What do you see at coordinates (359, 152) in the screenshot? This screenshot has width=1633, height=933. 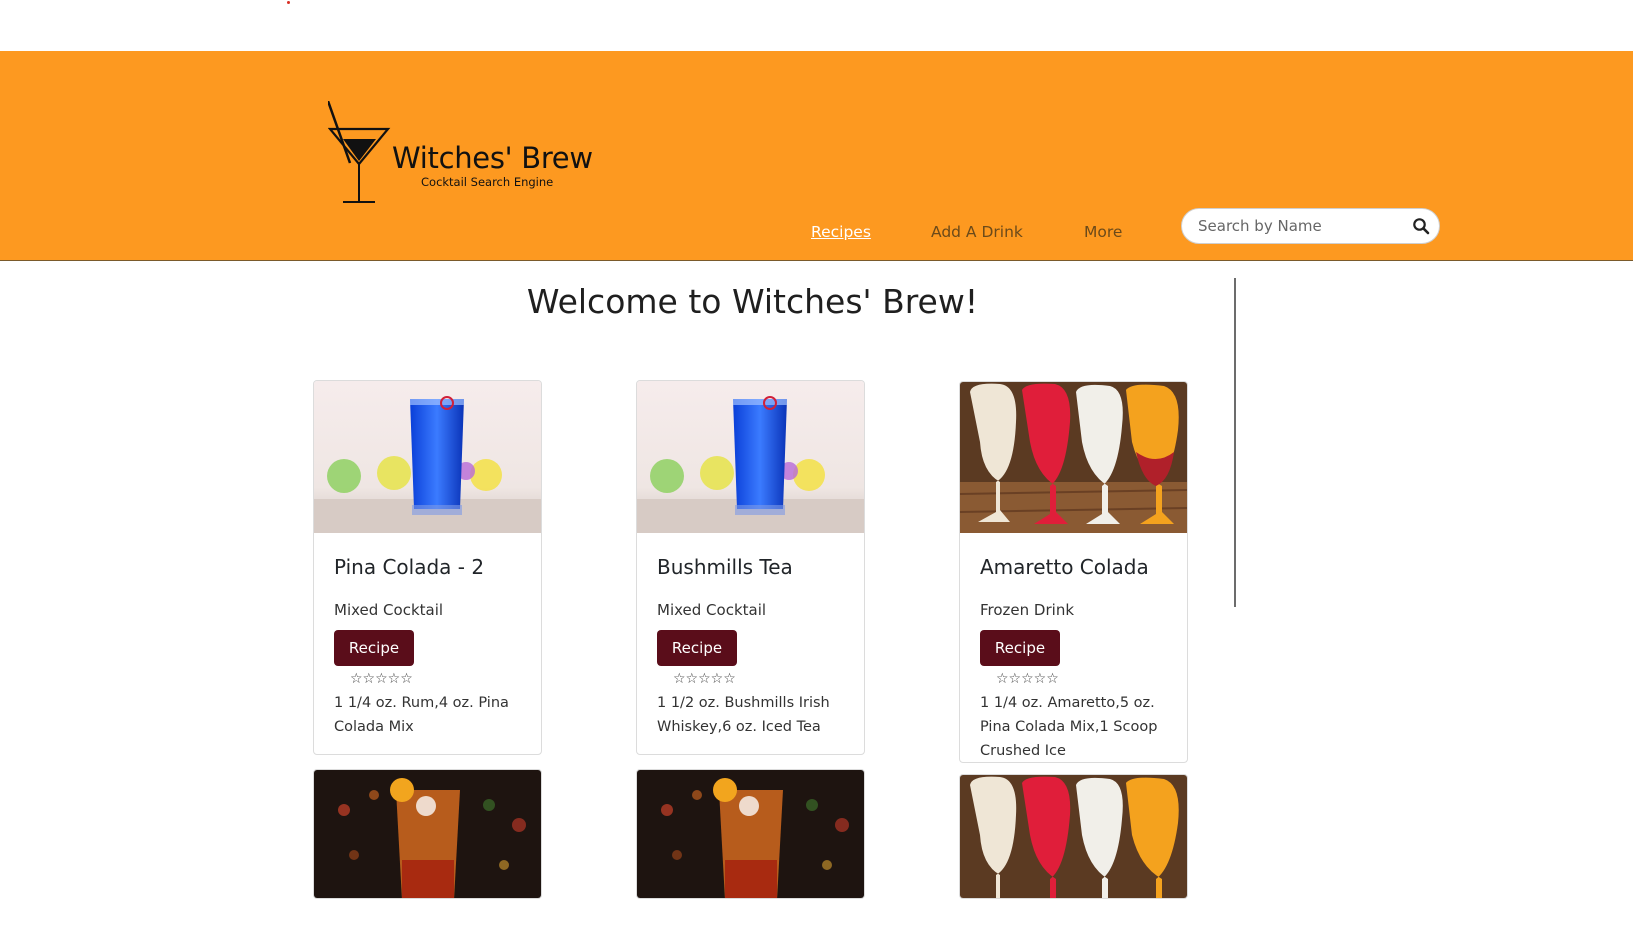 I see `martini-glass-icon` at bounding box center [359, 152].